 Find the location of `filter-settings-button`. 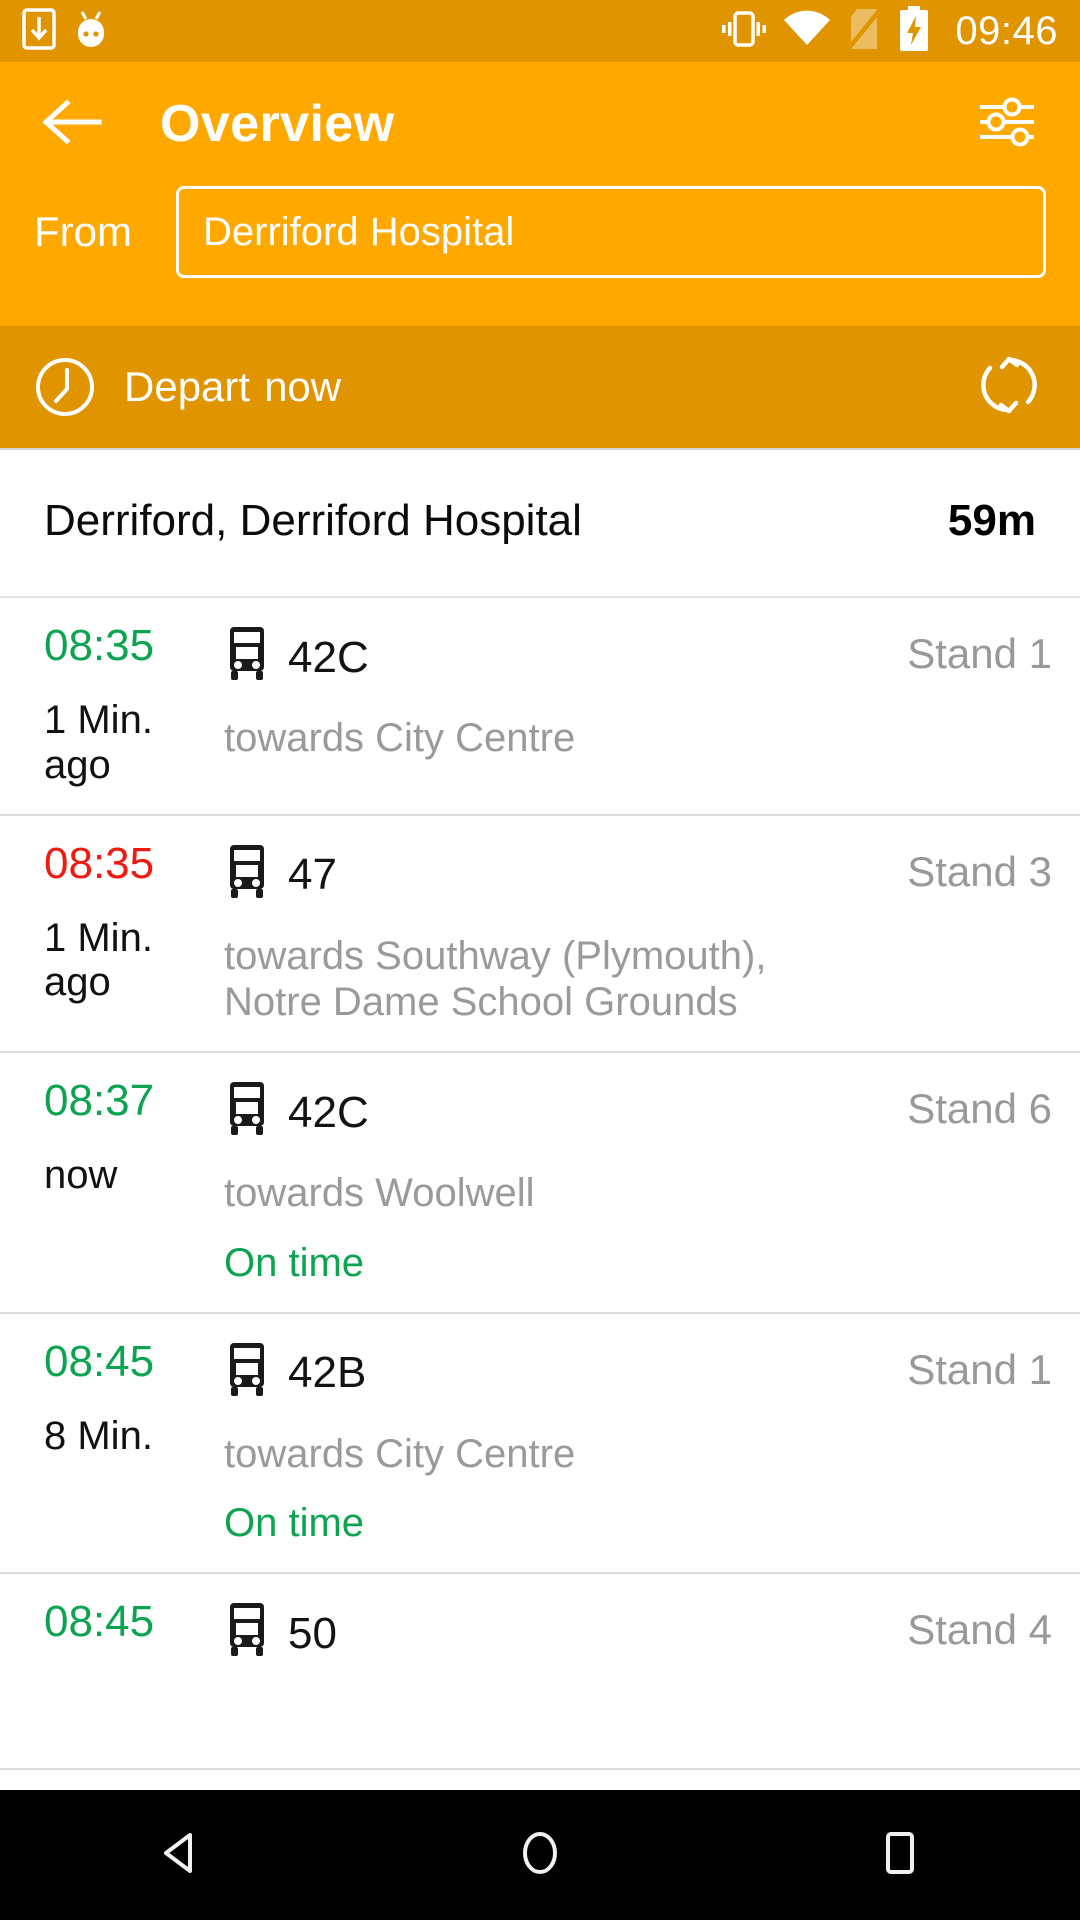

filter-settings-button is located at coordinates (1007, 124).